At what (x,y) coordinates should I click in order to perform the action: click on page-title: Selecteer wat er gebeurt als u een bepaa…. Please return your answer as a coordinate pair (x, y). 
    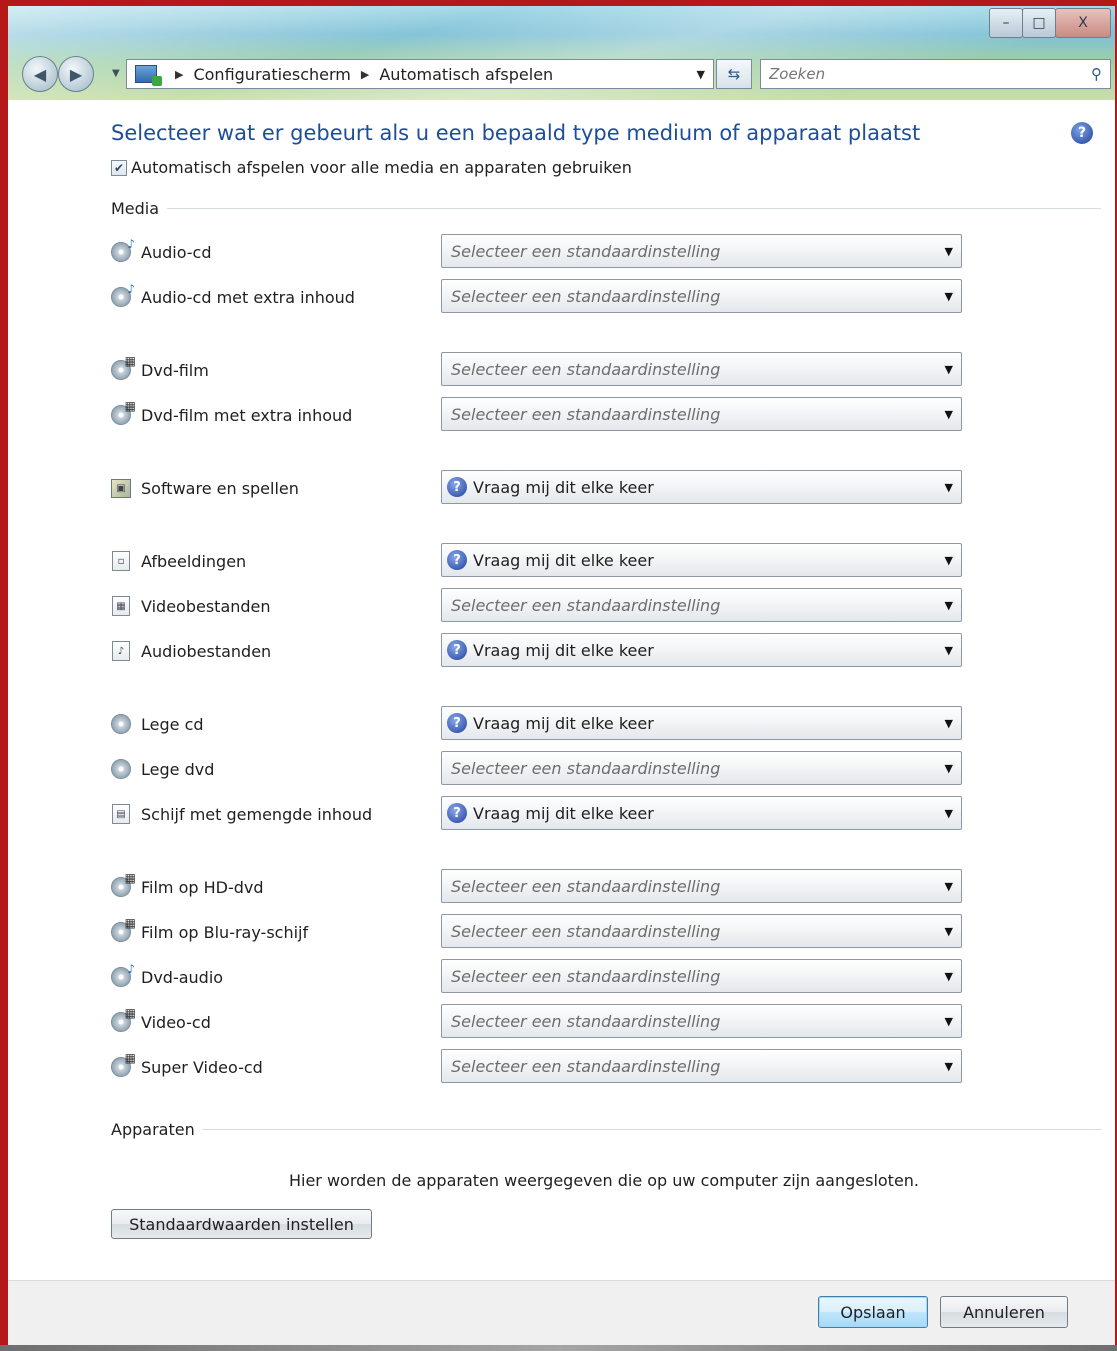
    Looking at the image, I should click on (516, 133).